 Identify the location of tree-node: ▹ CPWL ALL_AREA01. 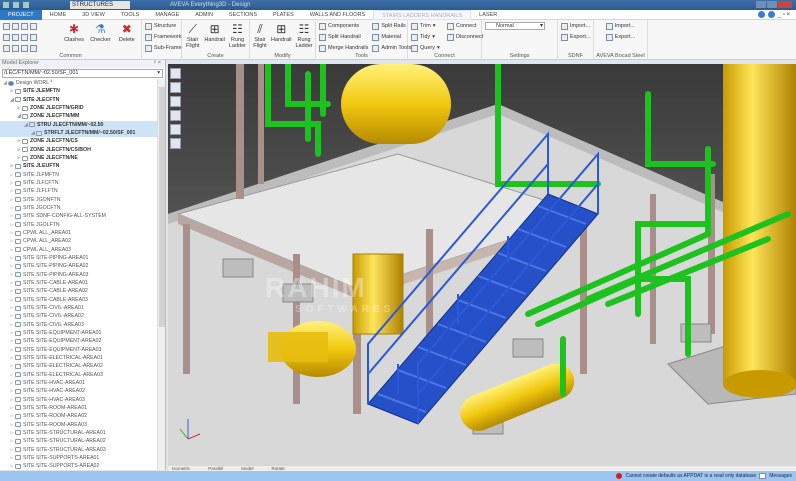
(78, 233).